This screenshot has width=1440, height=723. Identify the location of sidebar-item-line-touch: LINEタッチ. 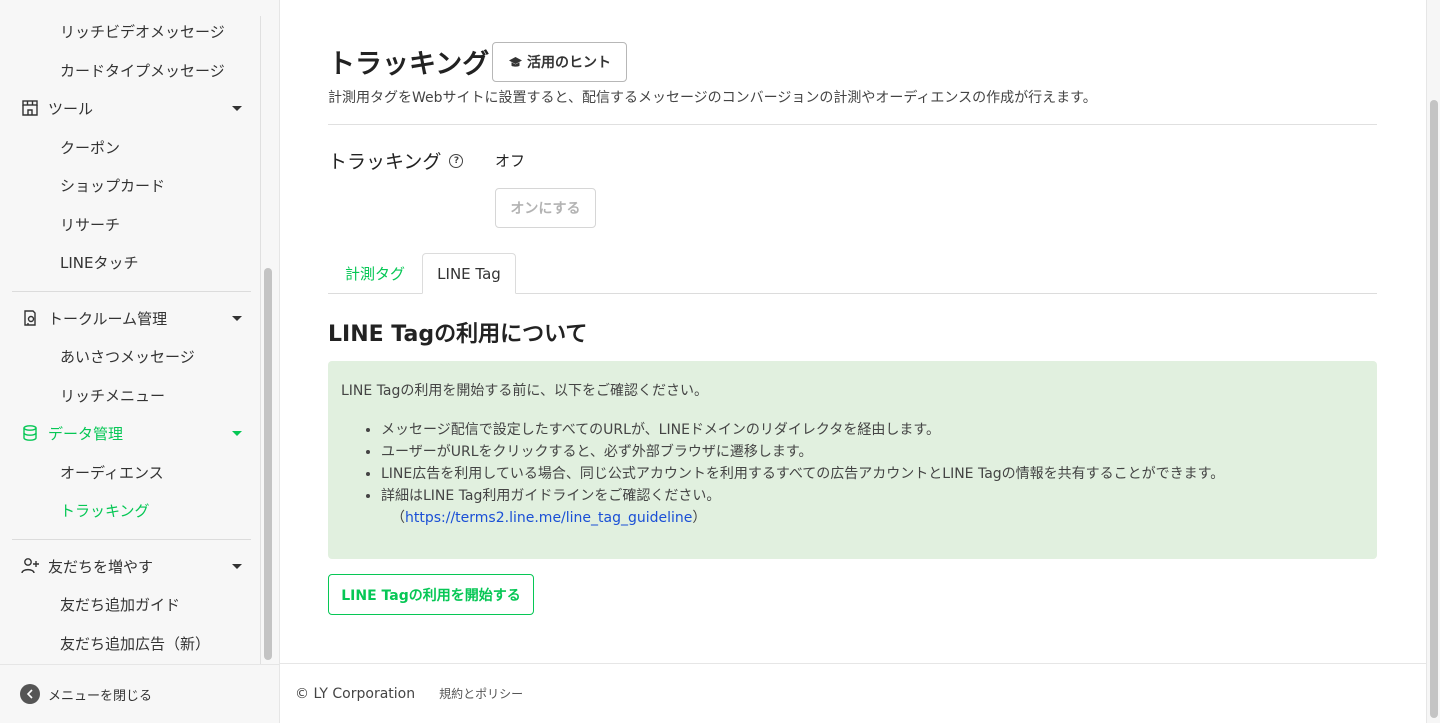
(99, 262).